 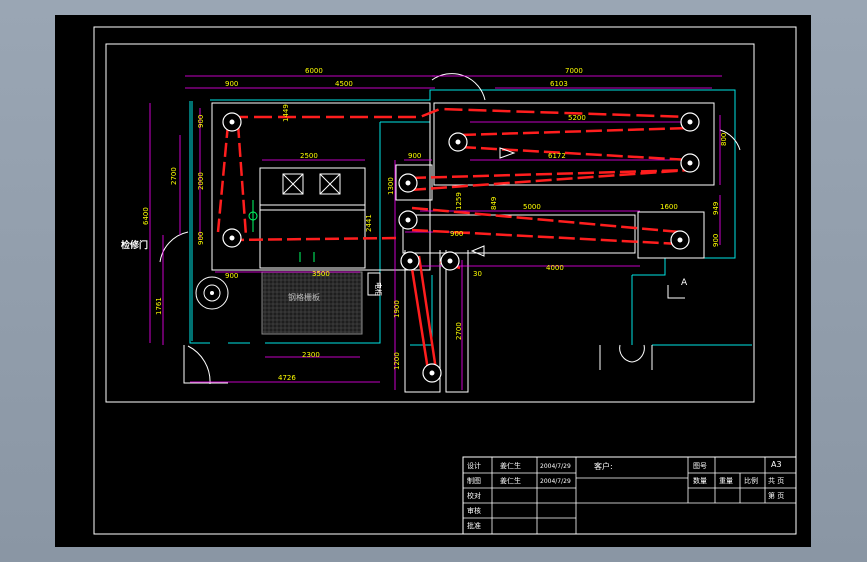 I want to click on dim-1449: 1449, so click(x=286, y=113).